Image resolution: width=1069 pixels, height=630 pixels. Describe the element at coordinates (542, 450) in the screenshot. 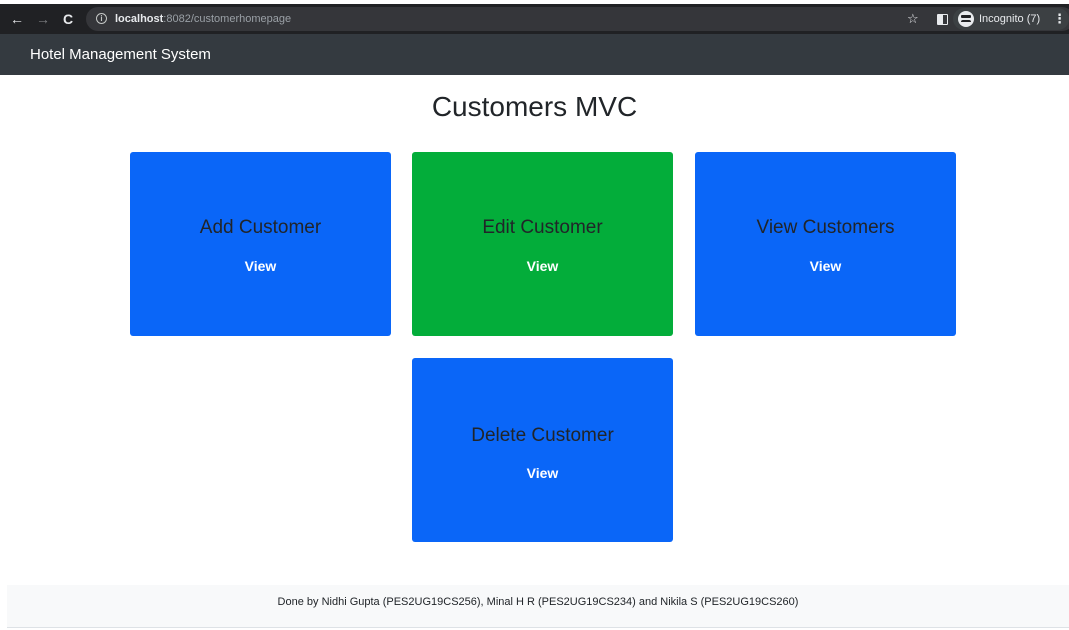

I see `delete-customer-card: Delete Customer View` at that location.